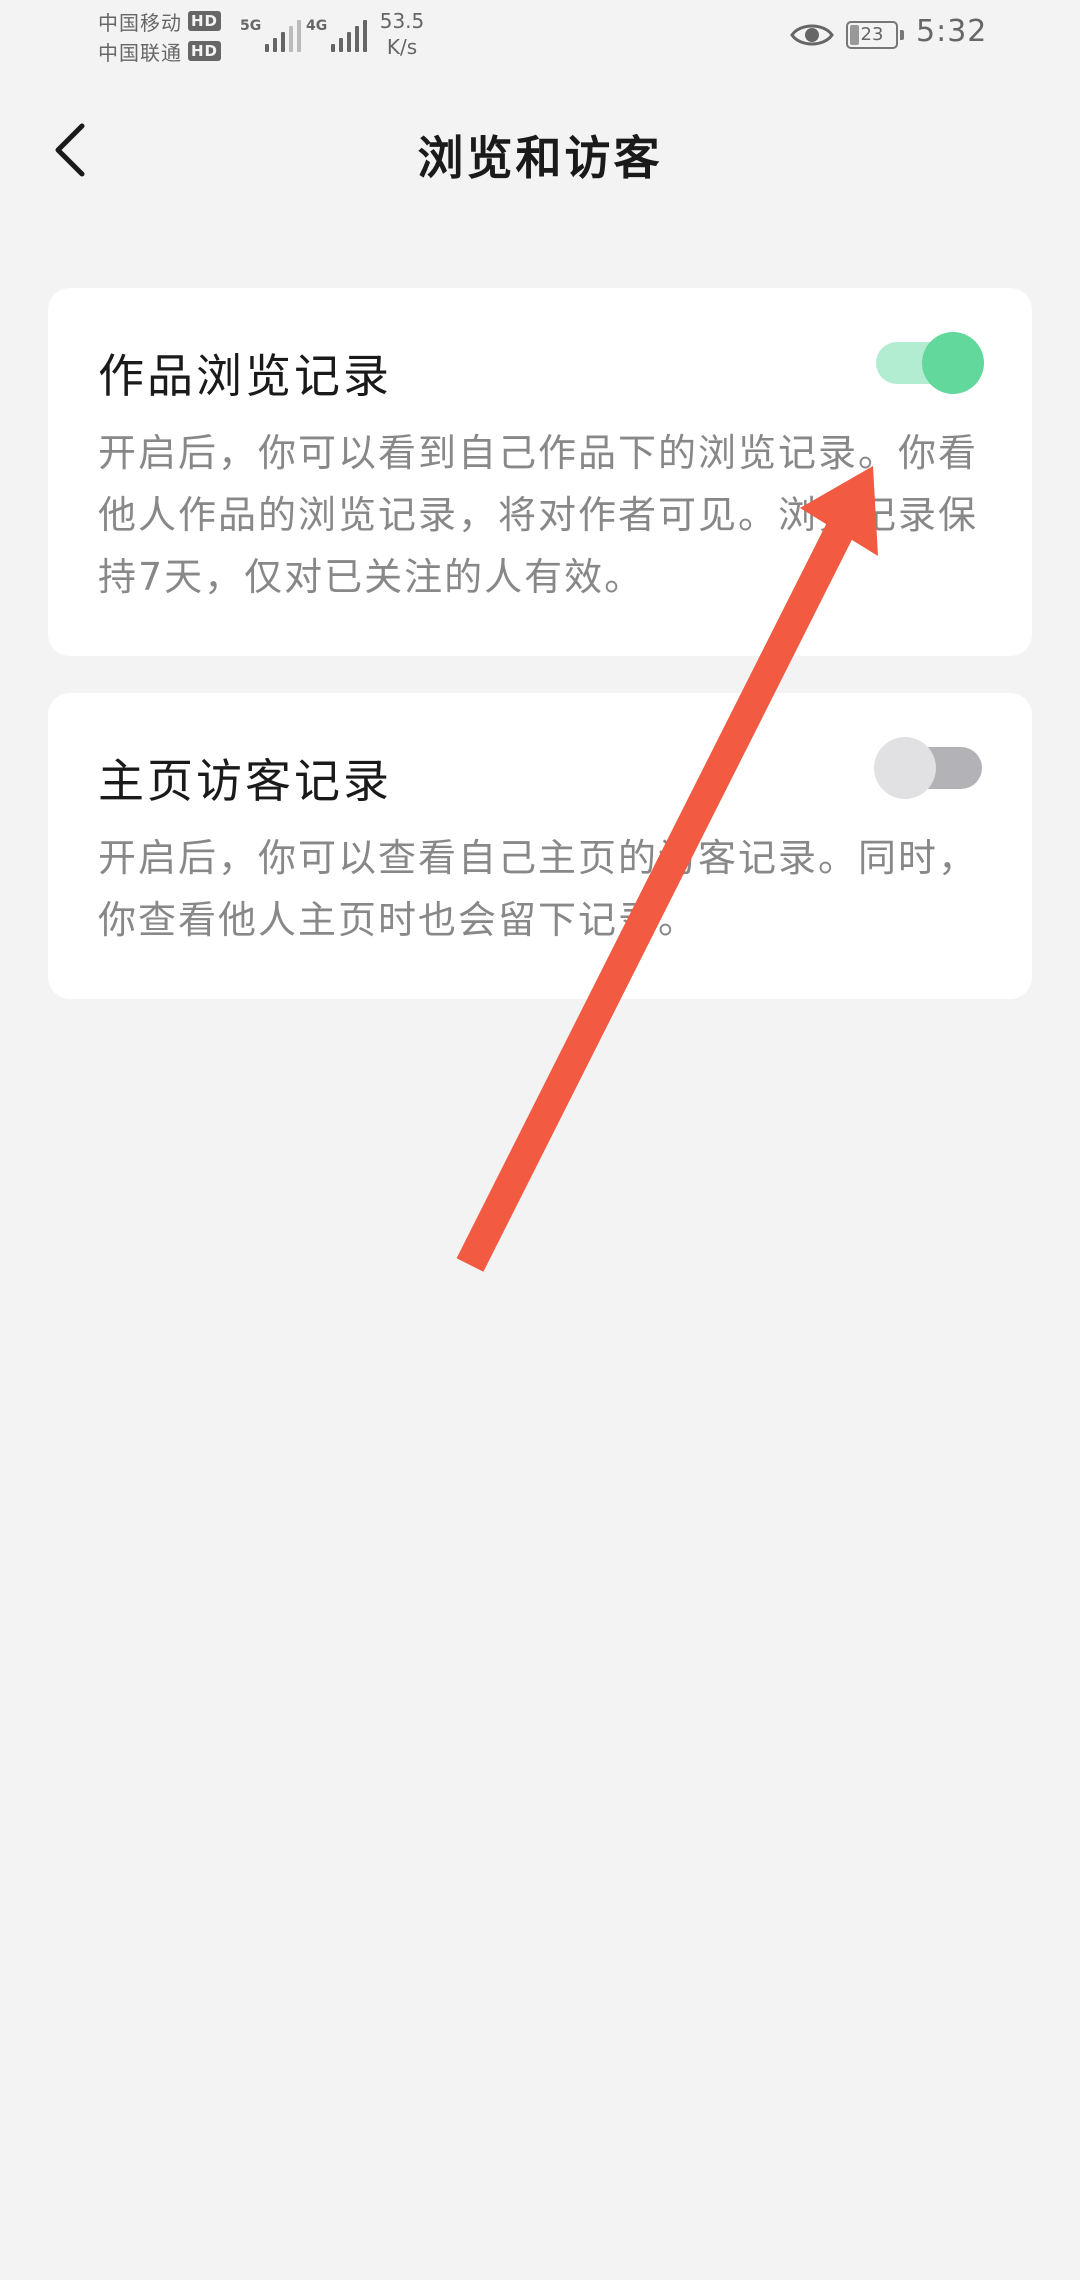  I want to click on work-views-toggle, so click(929, 363).